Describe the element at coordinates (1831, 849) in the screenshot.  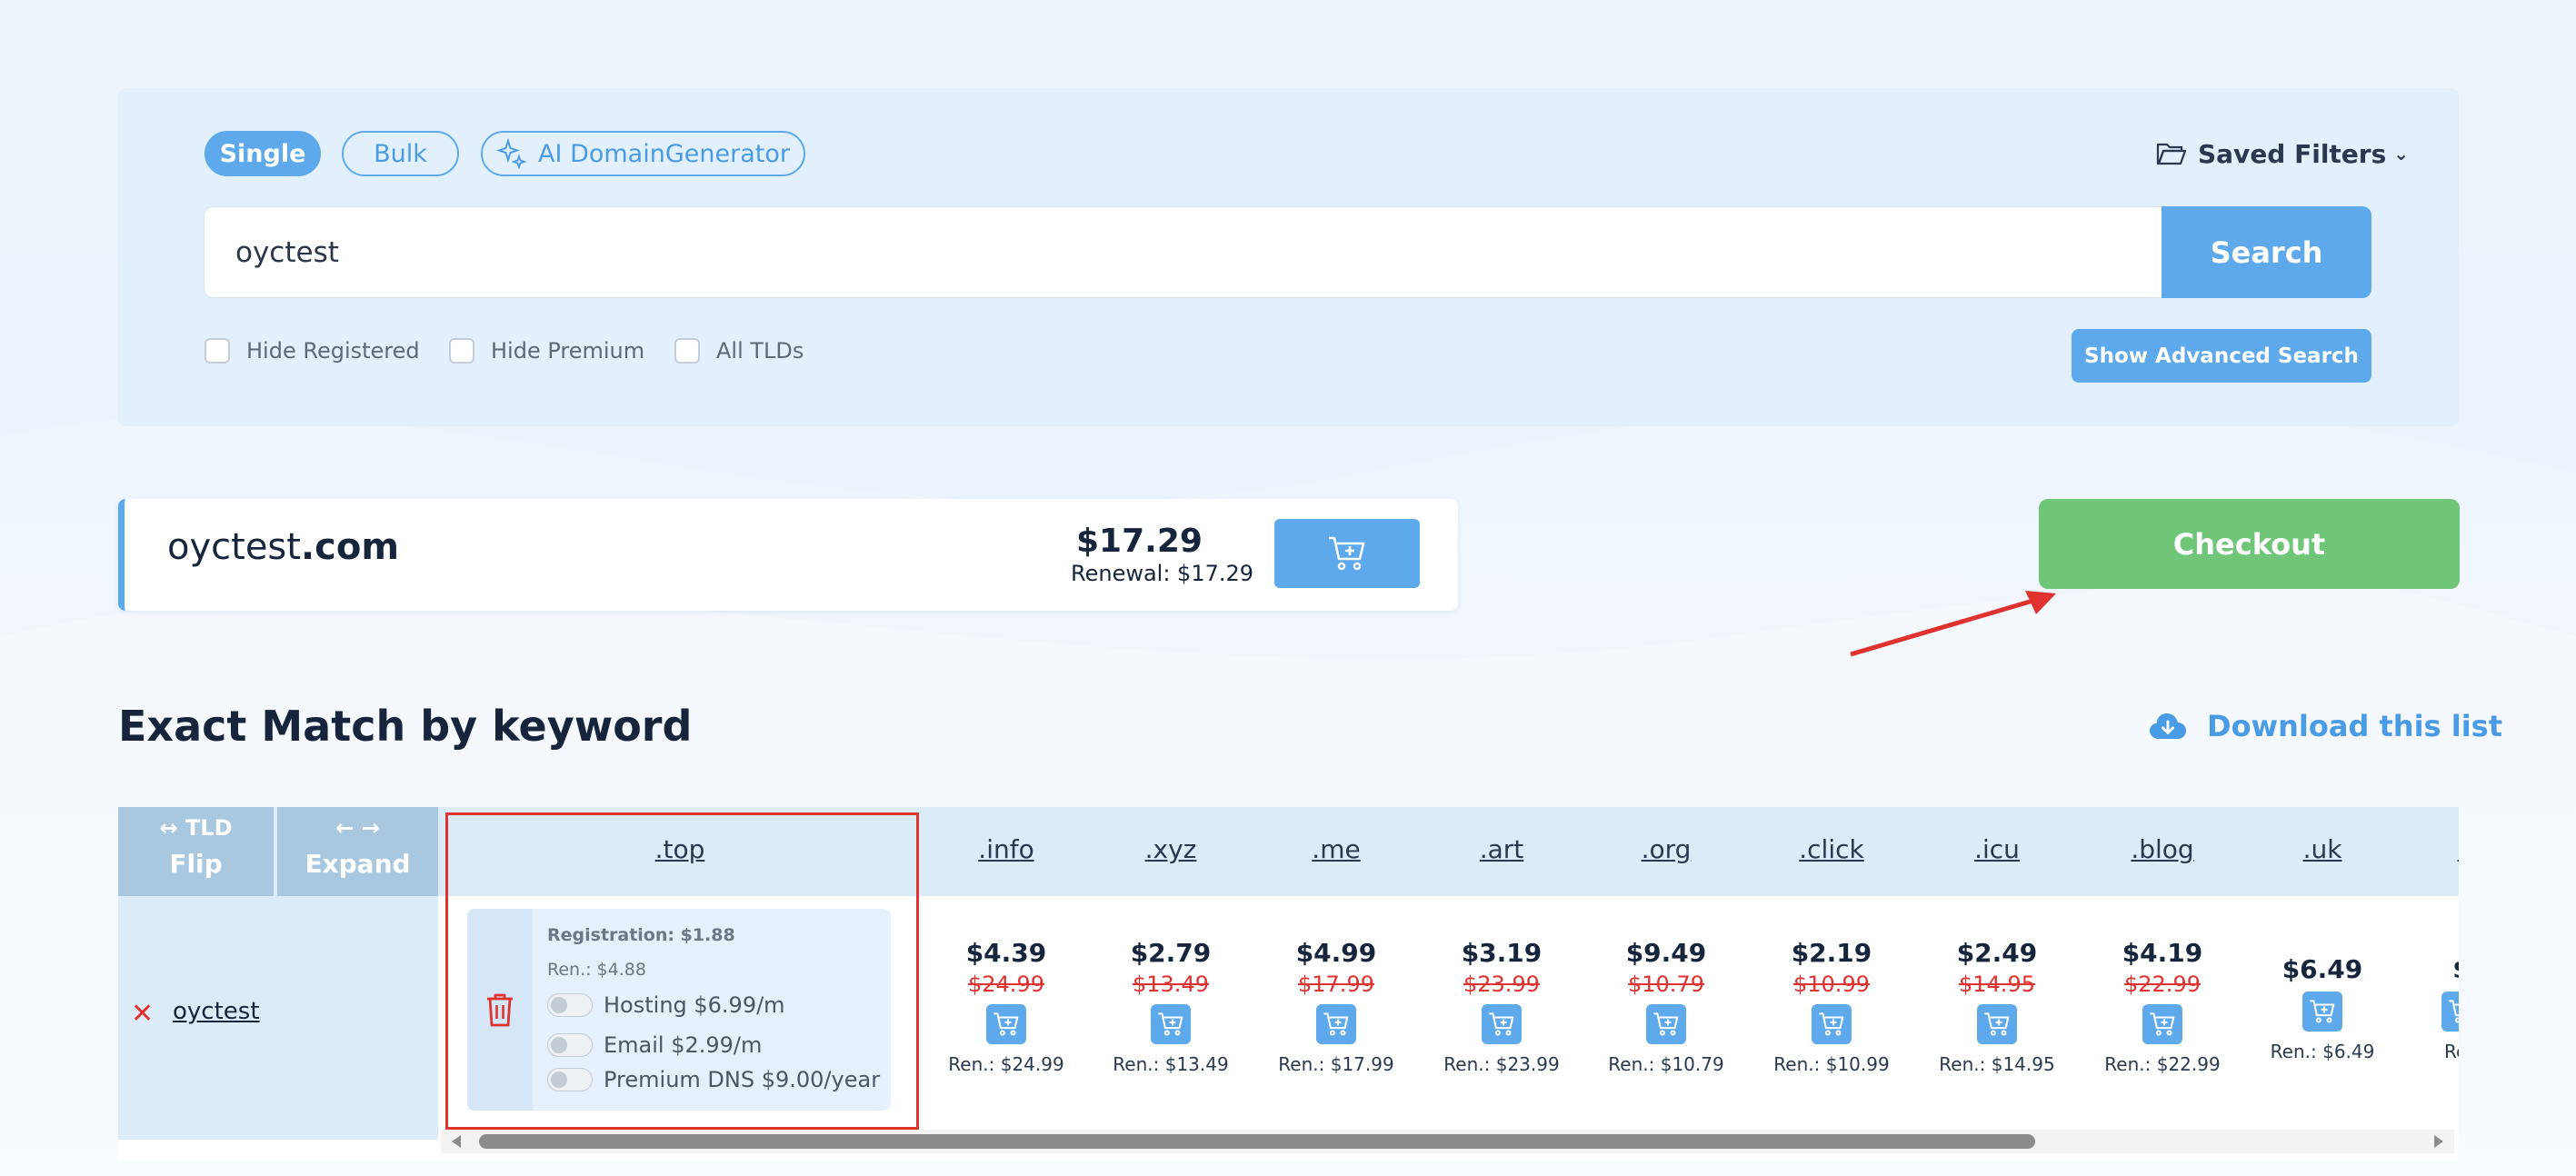
I see `tld-header: .click` at that location.